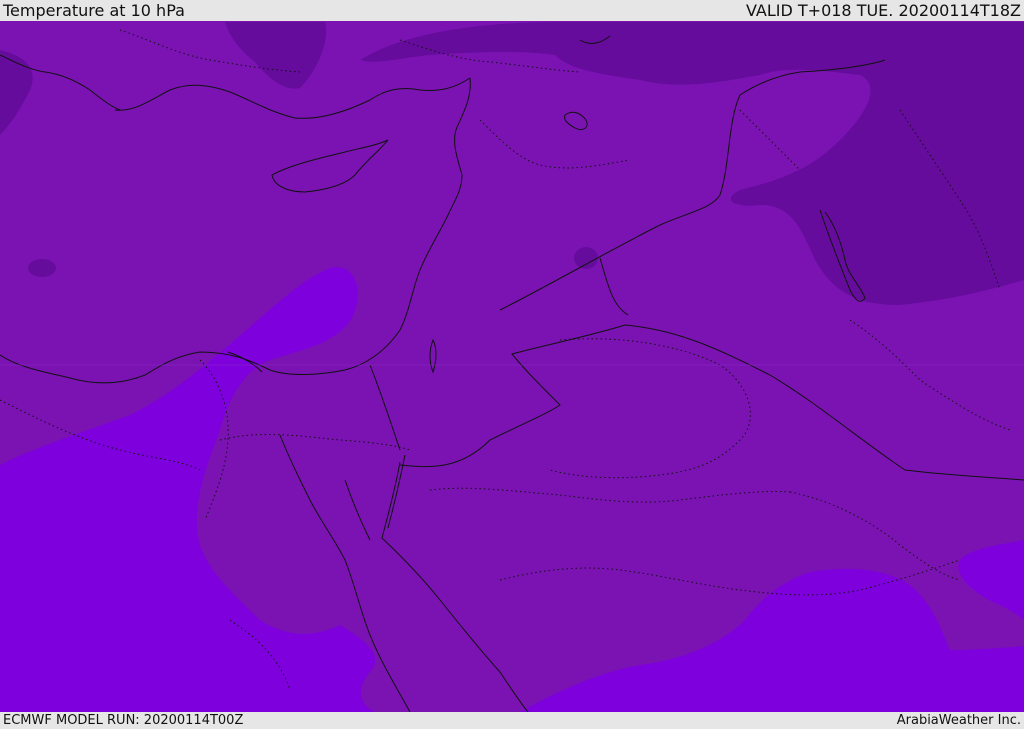 This screenshot has width=1024, height=729. What do you see at coordinates (123, 720) in the screenshot?
I see `model-run: ECMWF MODEL RUN: 20200114T00Z` at bounding box center [123, 720].